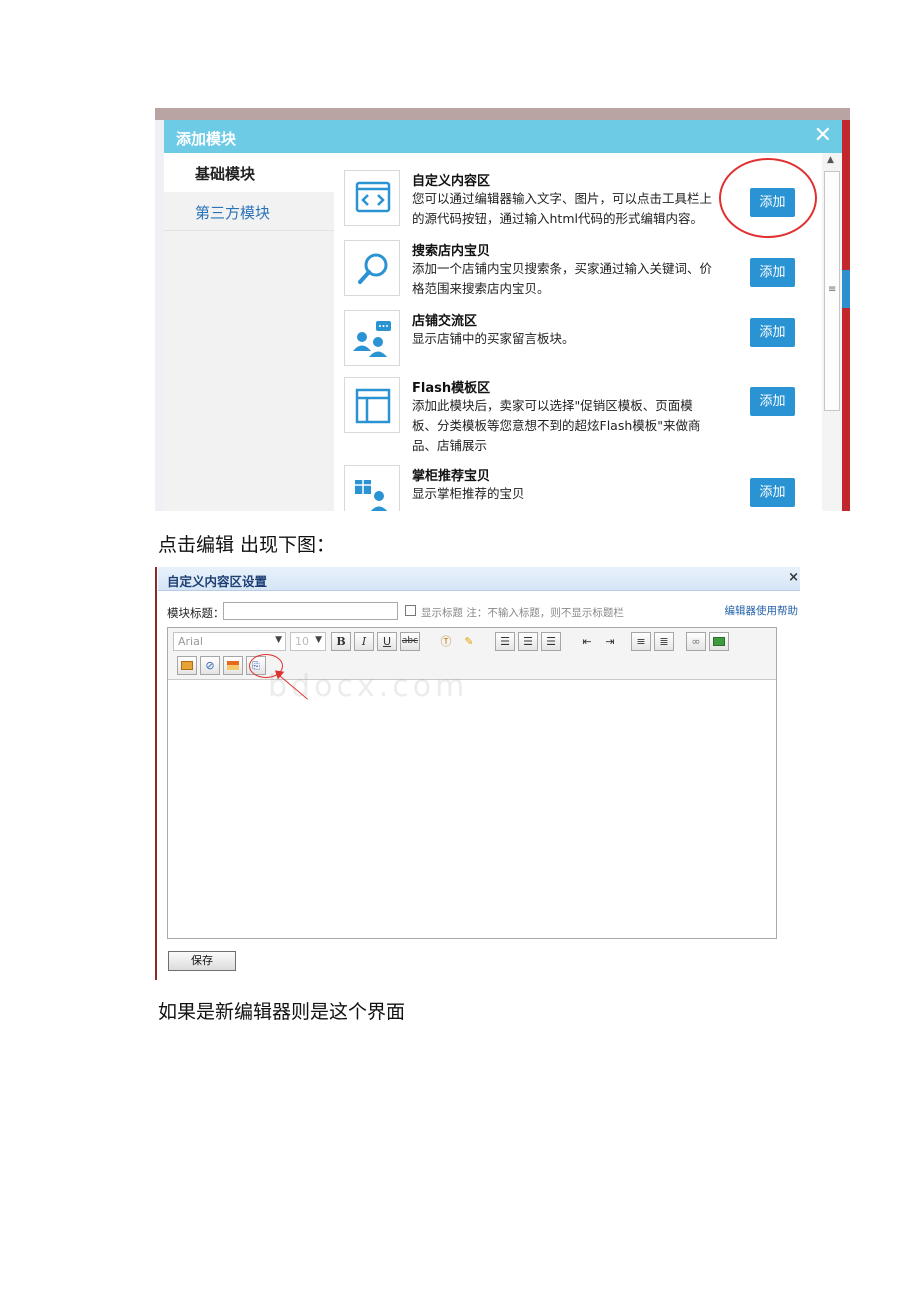 The image size is (920, 1302). What do you see at coordinates (387, 641) in the screenshot?
I see `underline-button: U` at bounding box center [387, 641].